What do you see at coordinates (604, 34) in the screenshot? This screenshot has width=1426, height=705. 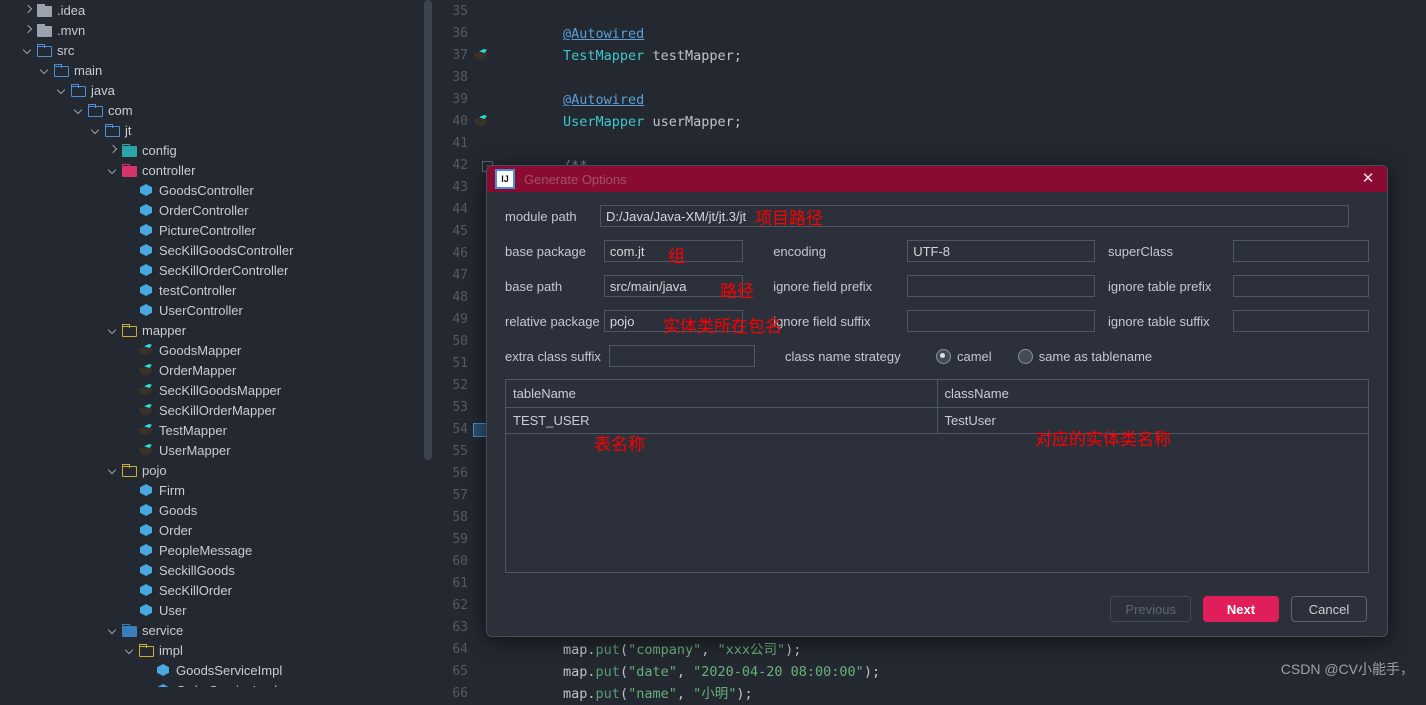 I see `code-token: @Autowired` at bounding box center [604, 34].